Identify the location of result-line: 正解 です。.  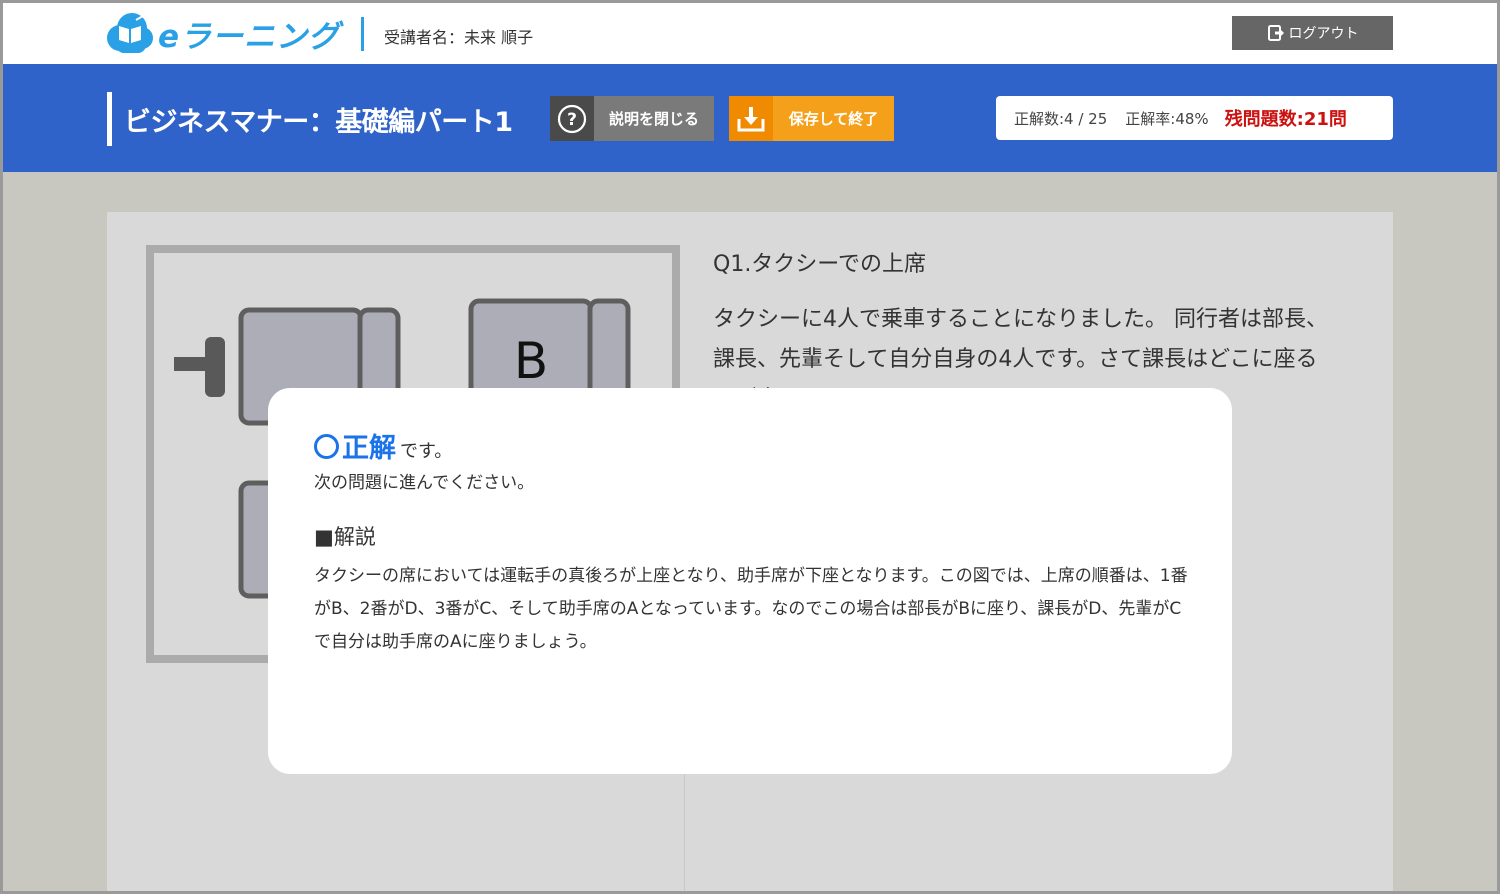
(383, 445).